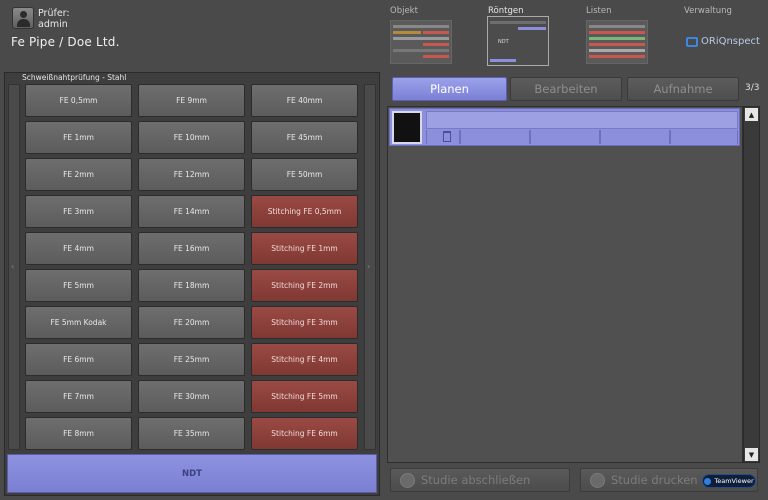 Image resolution: width=768 pixels, height=500 pixels. What do you see at coordinates (23, 14) in the screenshot?
I see `user-head` at bounding box center [23, 14].